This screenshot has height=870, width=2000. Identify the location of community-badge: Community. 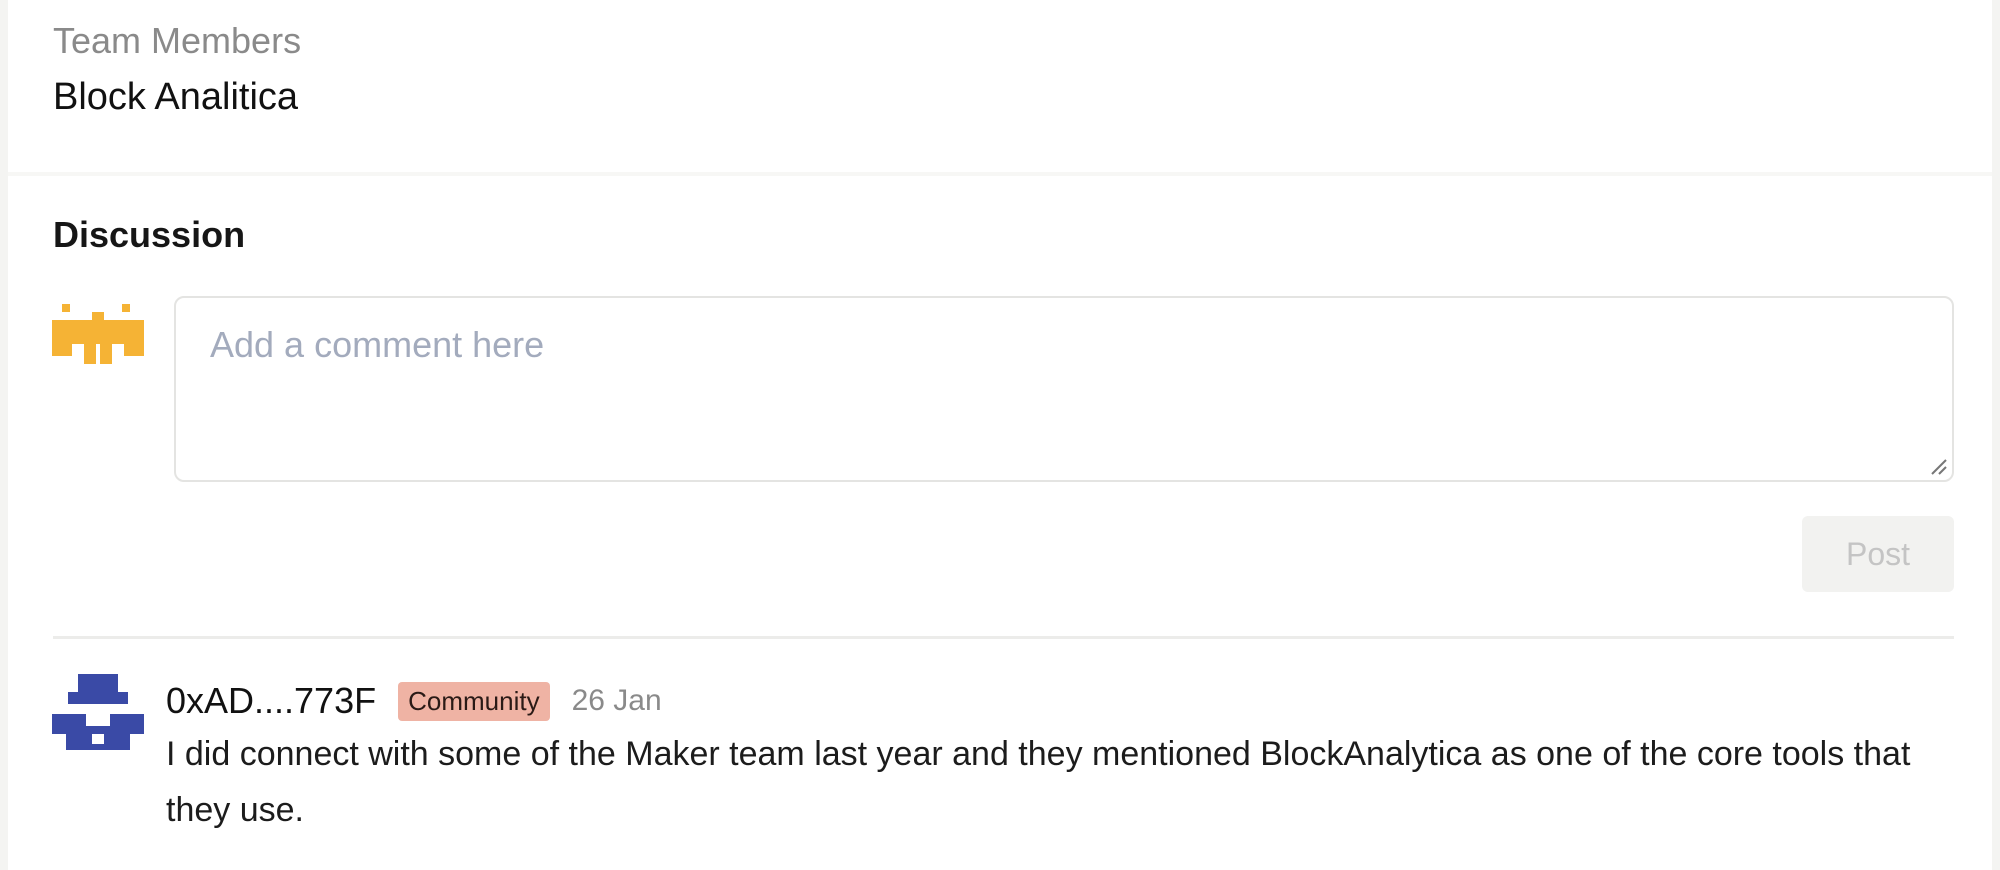
(474, 701).